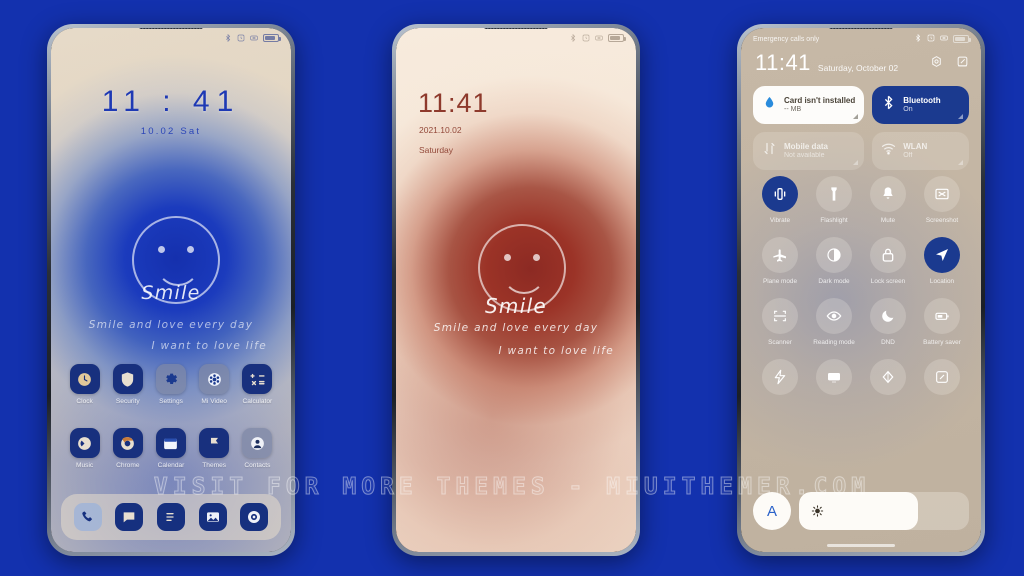  I want to click on wallpaper-line-2: I want to love life, so click(556, 351).